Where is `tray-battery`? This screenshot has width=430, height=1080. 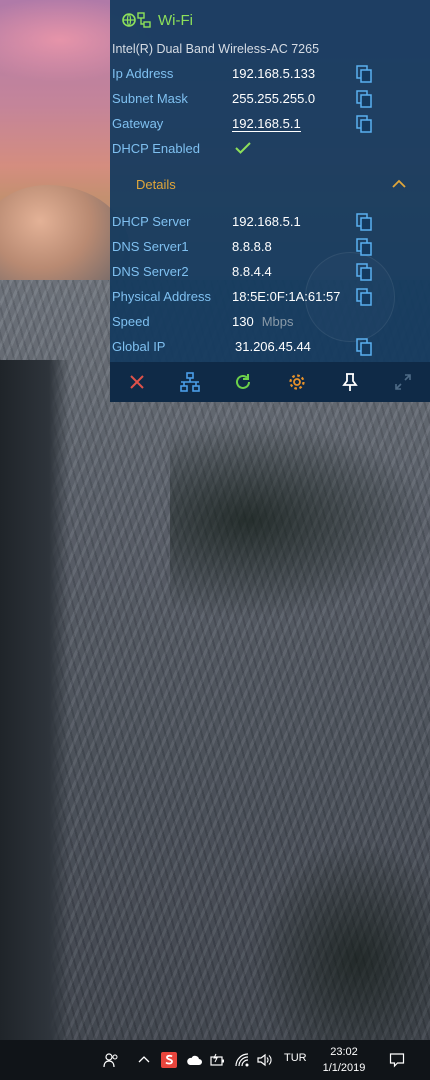
tray-battery is located at coordinates (217, 1060).